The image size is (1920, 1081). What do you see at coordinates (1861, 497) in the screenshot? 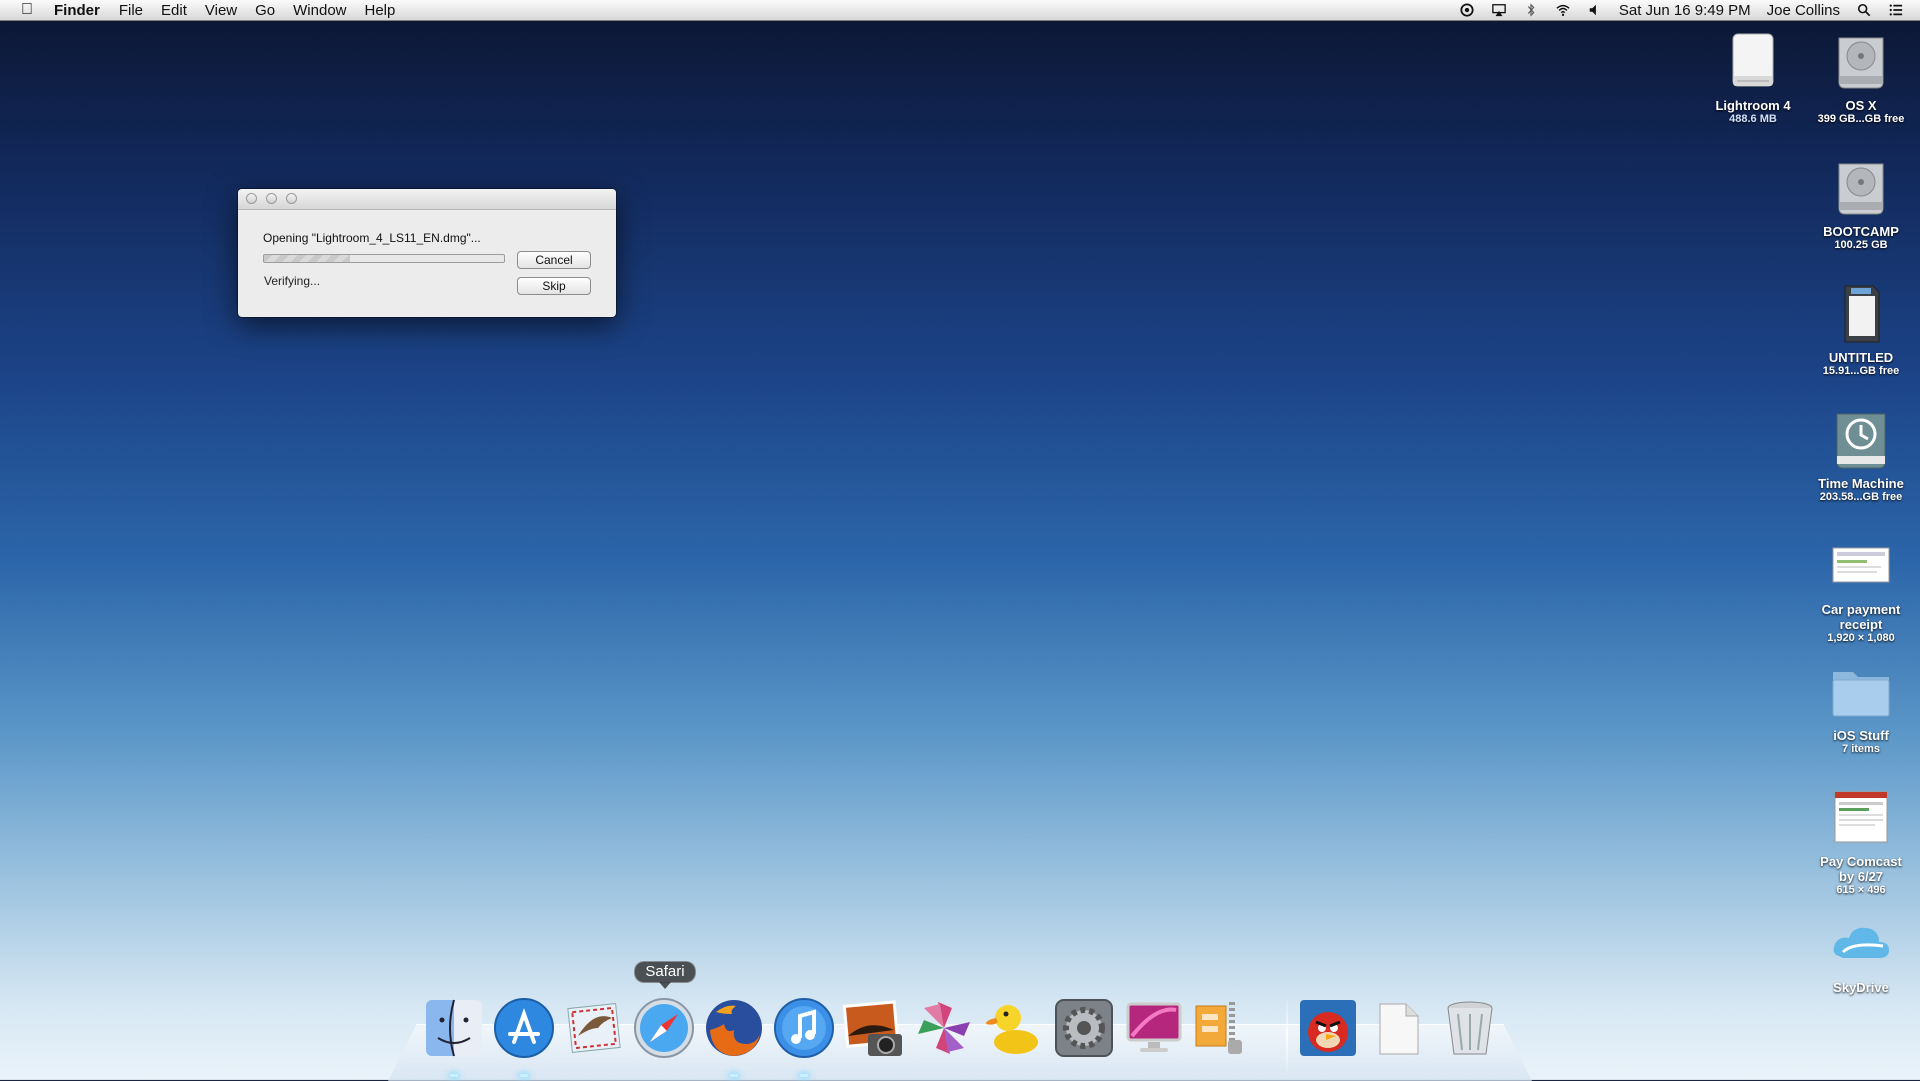
I see `desktop-icon-info: 203.58...GB free` at bounding box center [1861, 497].